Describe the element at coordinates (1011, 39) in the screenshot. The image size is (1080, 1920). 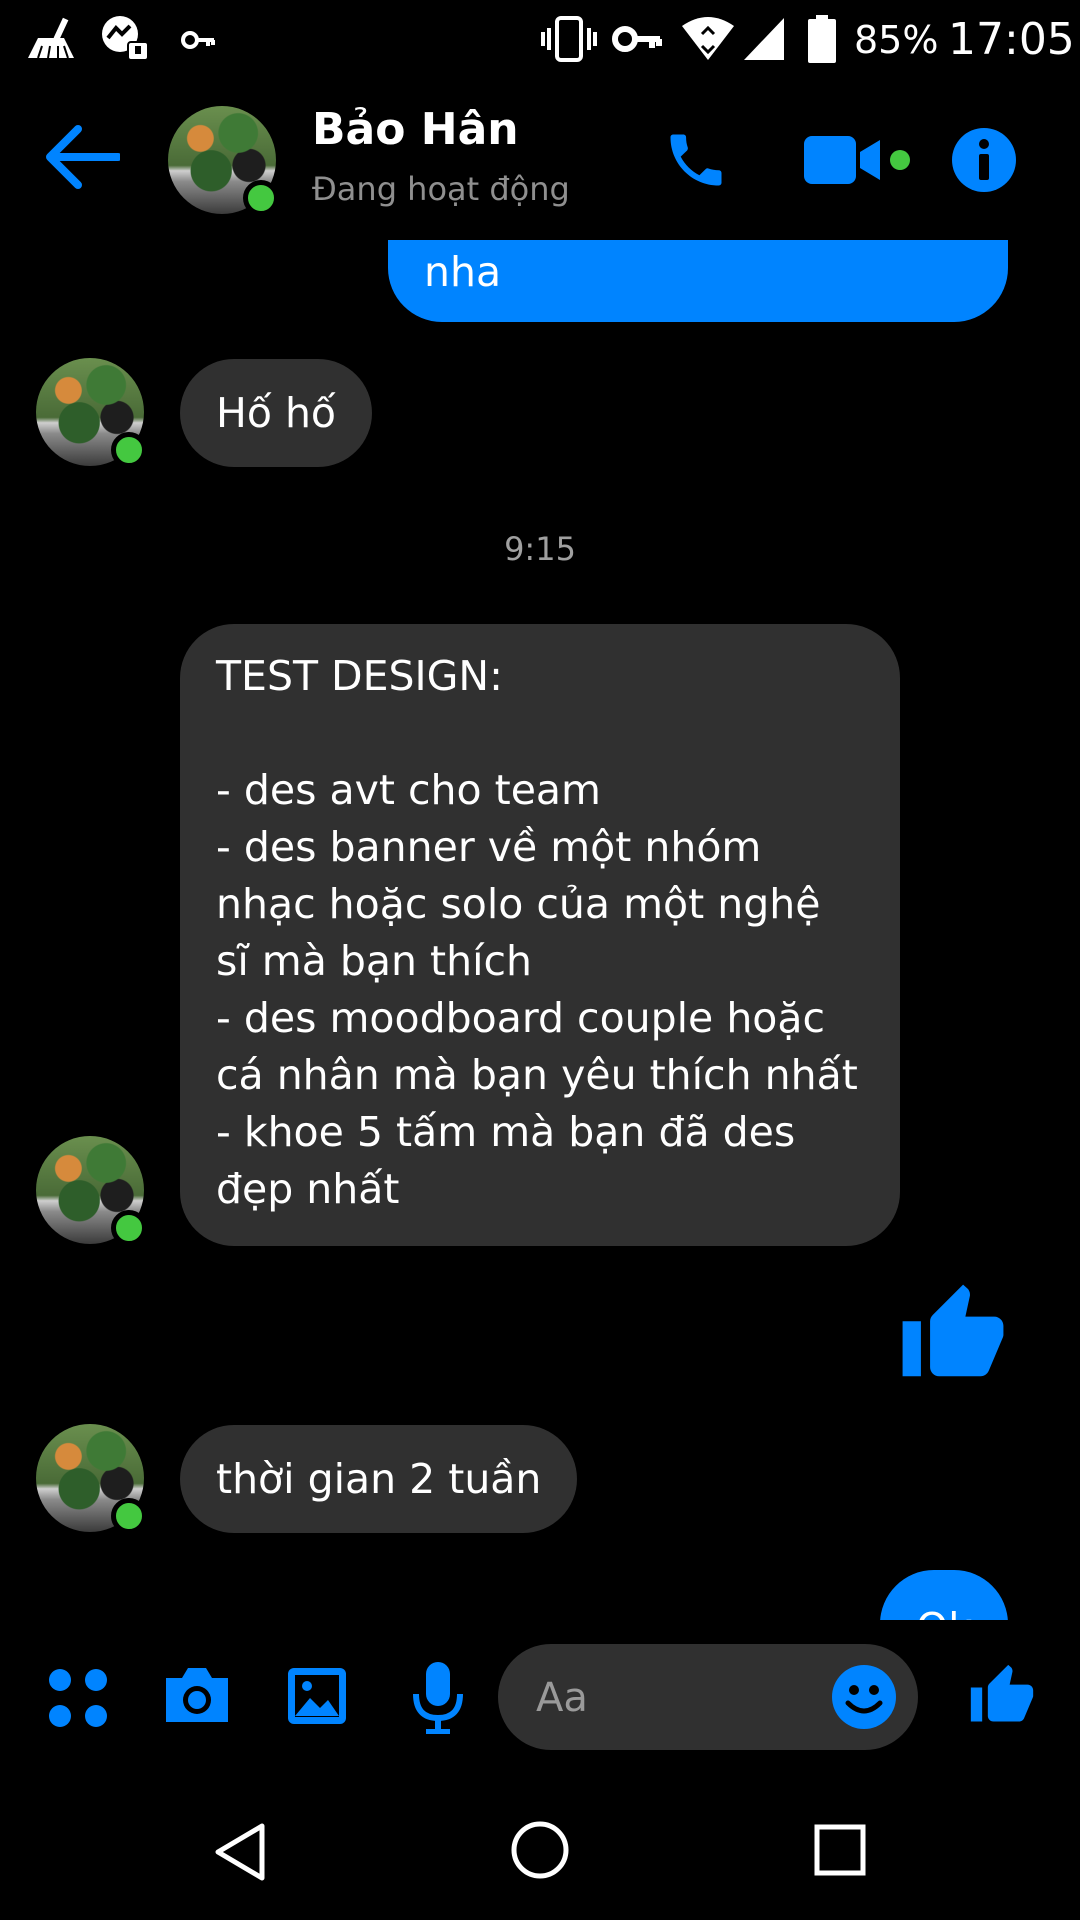
I see `clock: 17:05` at that location.